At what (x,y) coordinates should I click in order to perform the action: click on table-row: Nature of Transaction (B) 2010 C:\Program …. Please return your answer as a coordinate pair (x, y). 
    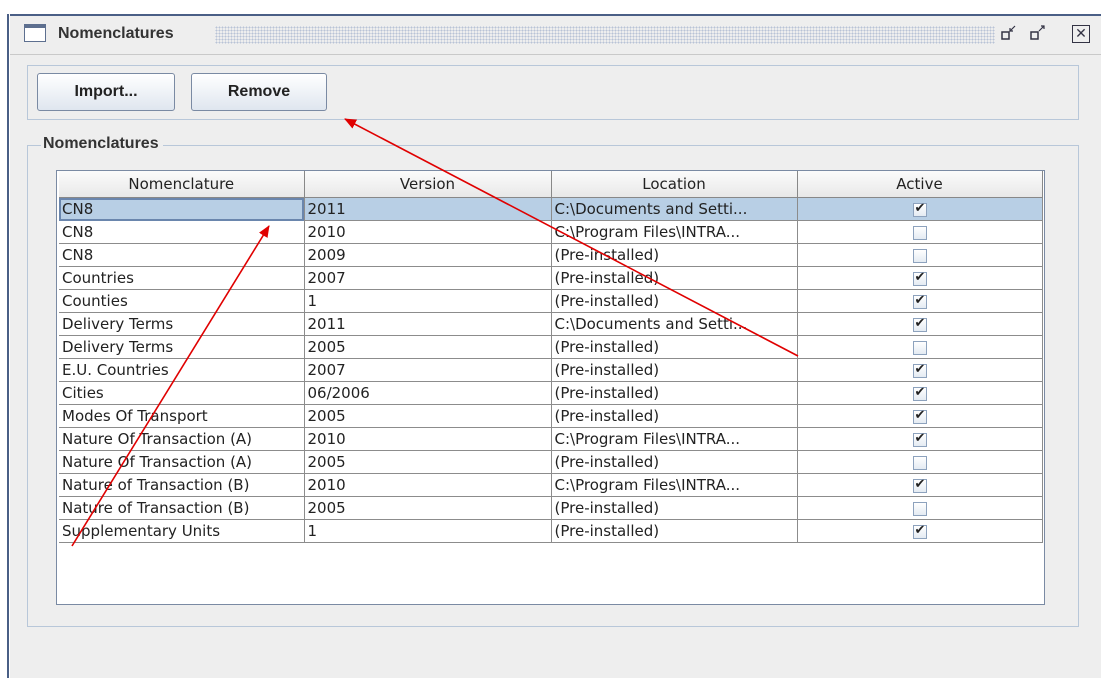
    Looking at the image, I should click on (551, 485).